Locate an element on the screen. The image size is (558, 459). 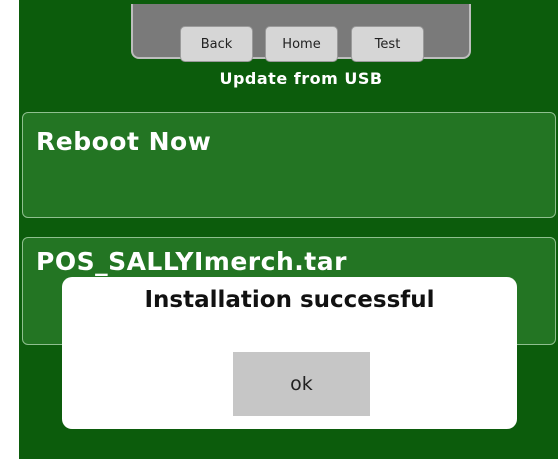
reboot-now-label: Reboot Now is located at coordinates (124, 141).